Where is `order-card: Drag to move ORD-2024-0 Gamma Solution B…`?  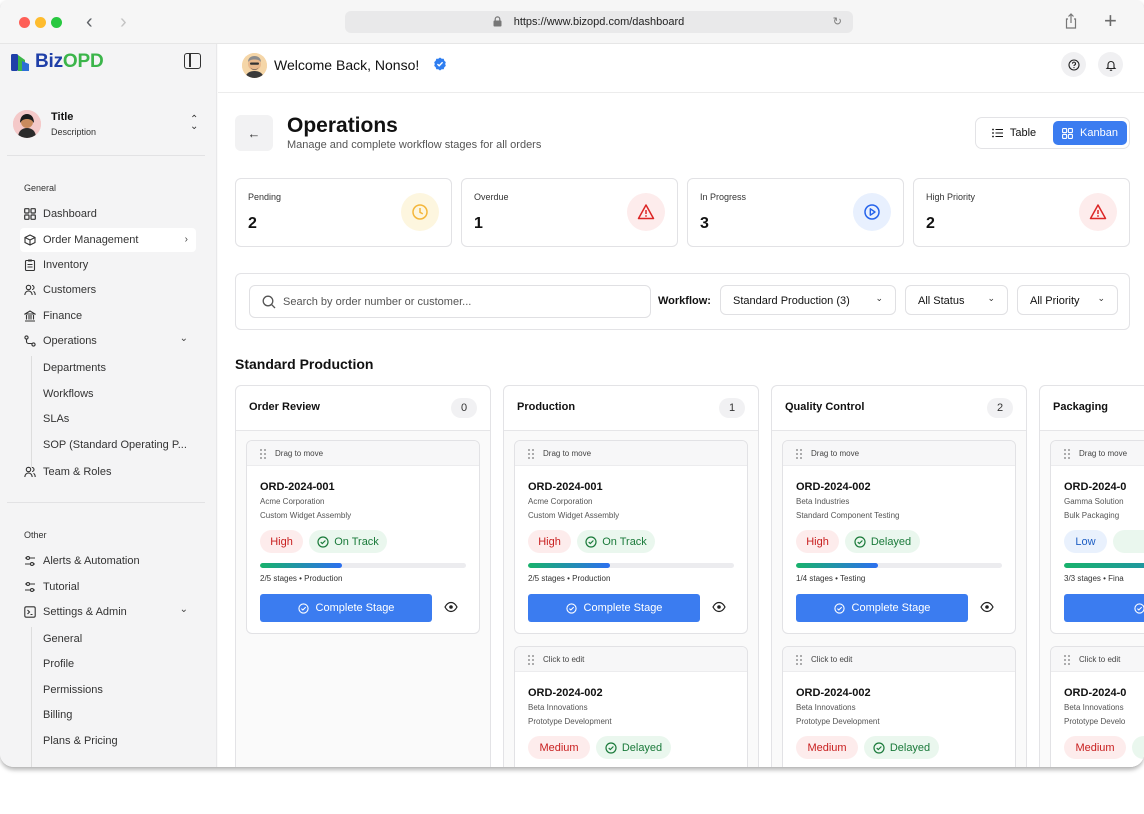 order-card: Drag to move ORD-2024-0 Gamma Solution B… is located at coordinates (1097, 537).